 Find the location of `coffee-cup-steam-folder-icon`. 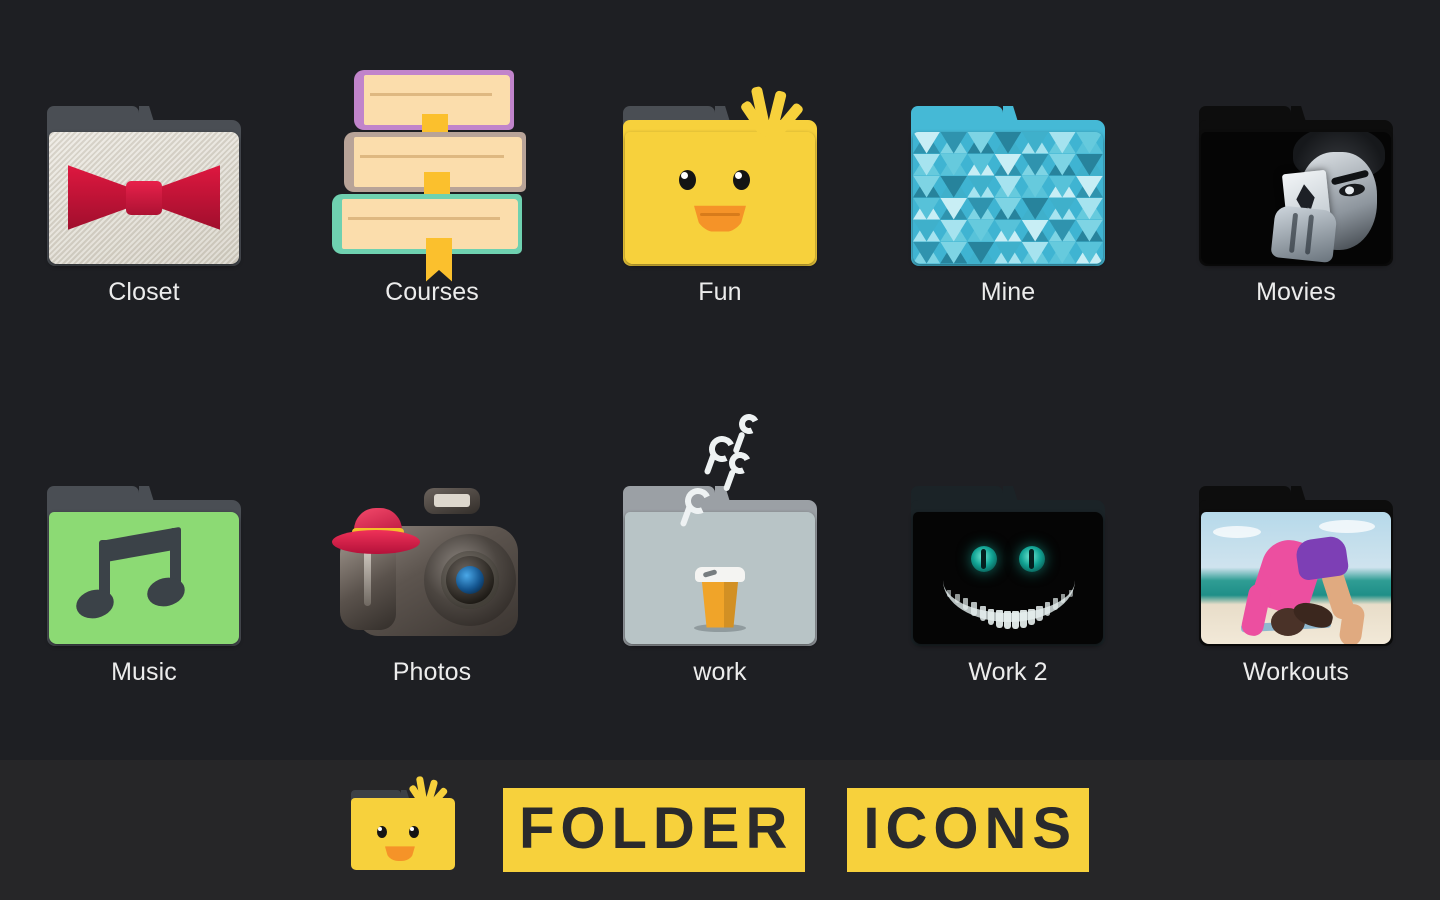

coffee-cup-steam-folder-icon is located at coordinates (720, 528).